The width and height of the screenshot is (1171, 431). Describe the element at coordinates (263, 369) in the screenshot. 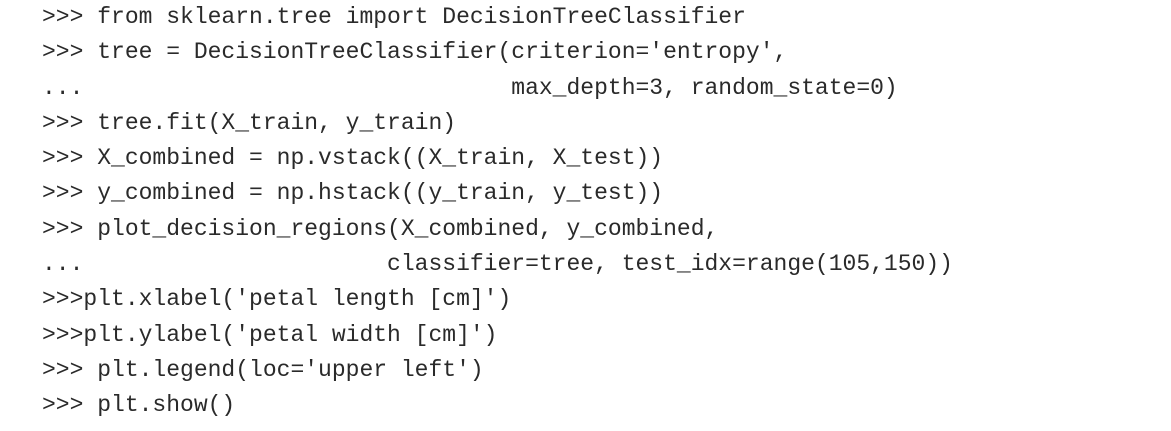

I see `code-line-legend: >>> plt.legend(loc='upper left')` at that location.